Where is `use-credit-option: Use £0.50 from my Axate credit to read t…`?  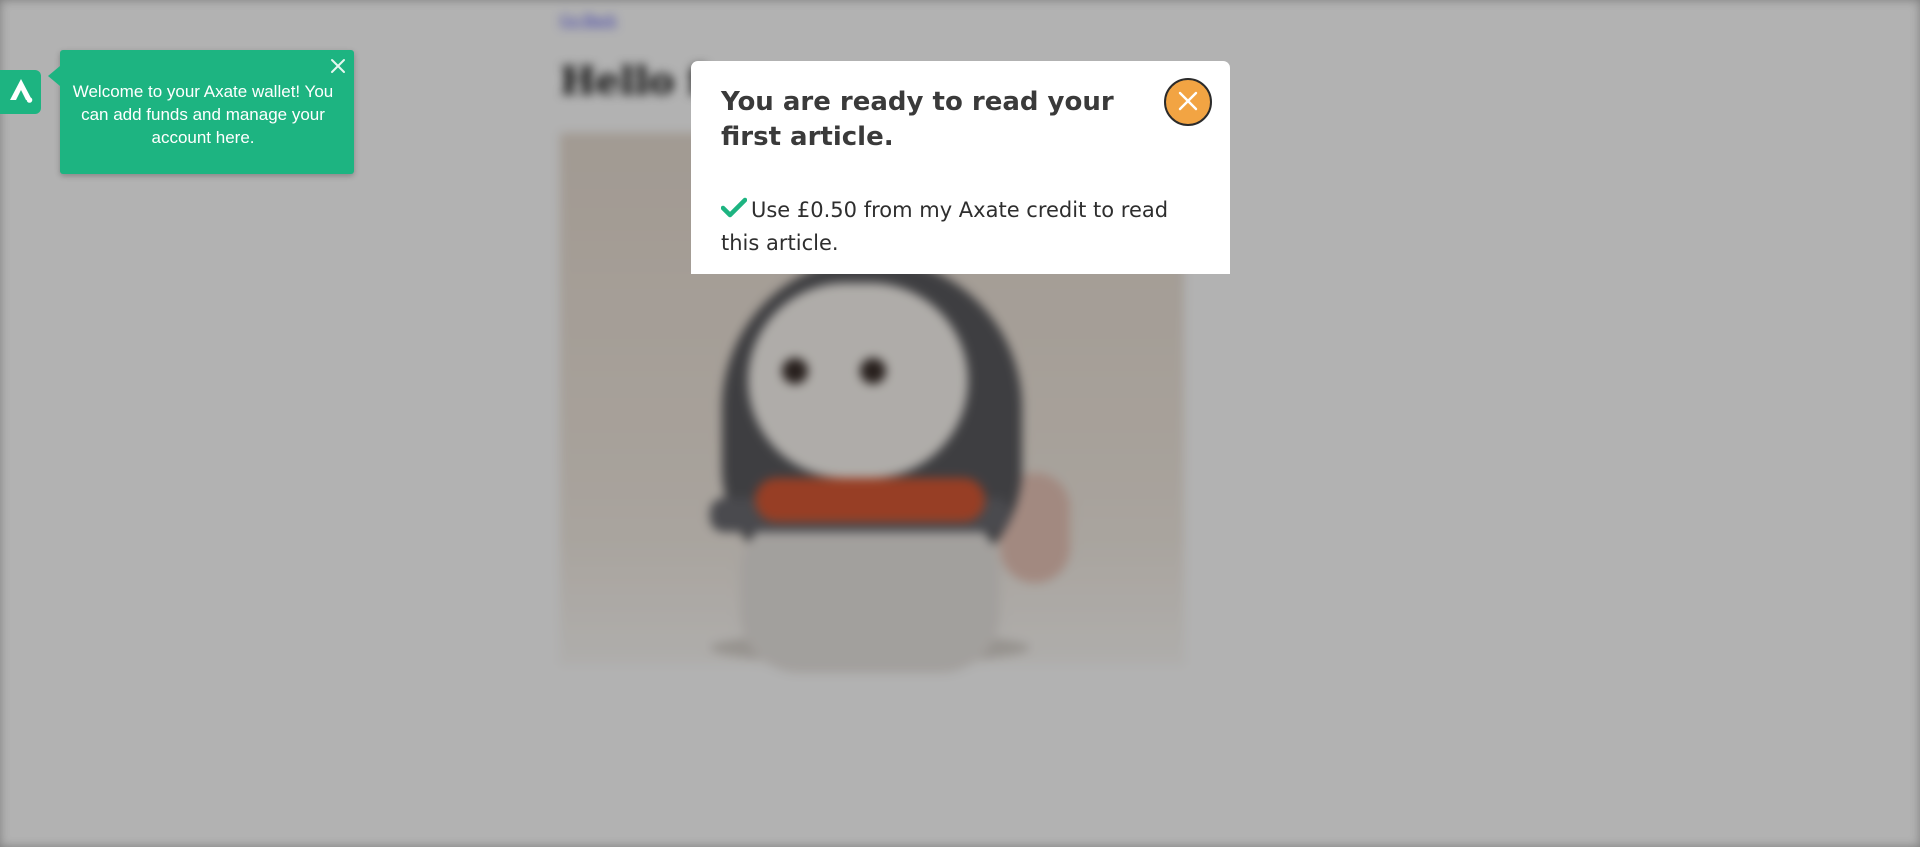 use-credit-option: Use £0.50 from my Axate credit to read t… is located at coordinates (960, 227).